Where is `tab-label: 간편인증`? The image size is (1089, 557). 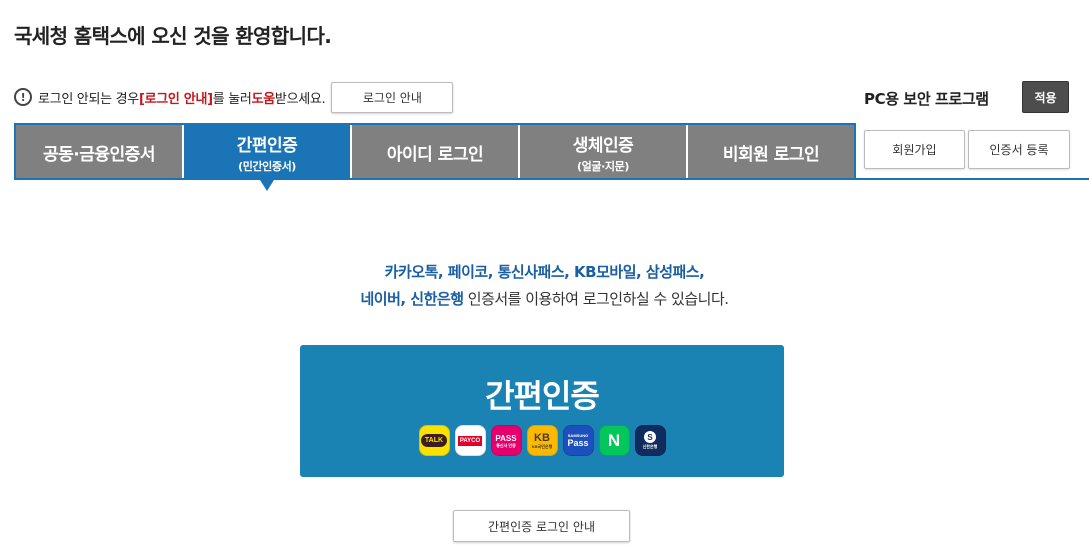
tab-label: 간편인증 is located at coordinates (267, 146).